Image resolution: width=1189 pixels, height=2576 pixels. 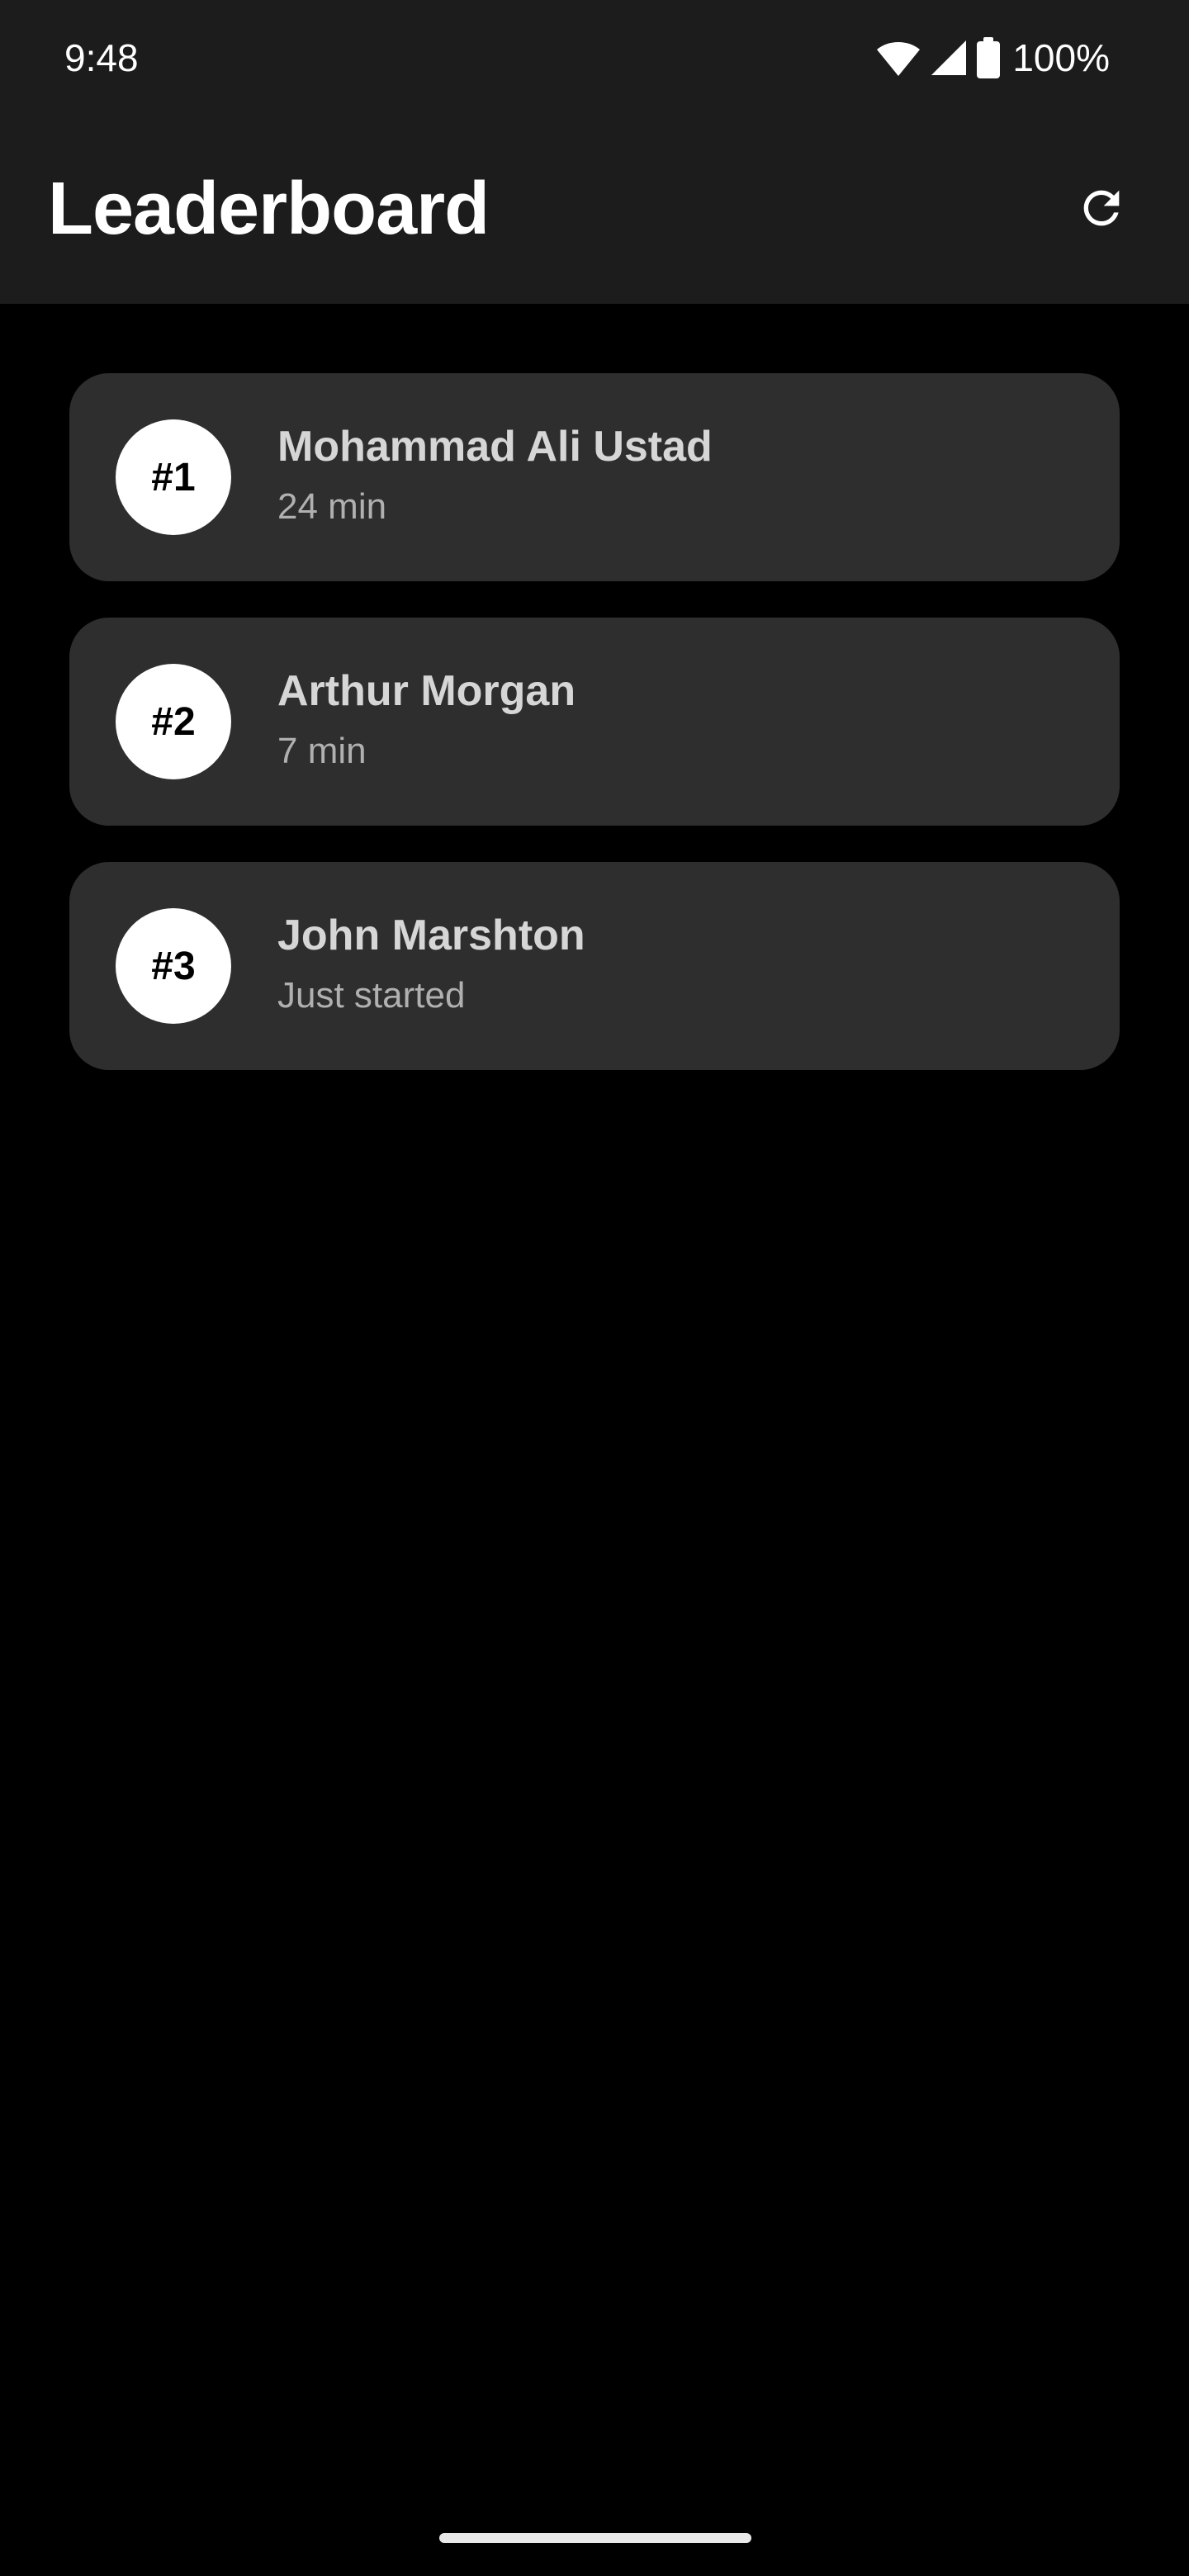 What do you see at coordinates (594, 966) in the screenshot?
I see `leaderboard-entry: #3 John Marshton Just started` at bounding box center [594, 966].